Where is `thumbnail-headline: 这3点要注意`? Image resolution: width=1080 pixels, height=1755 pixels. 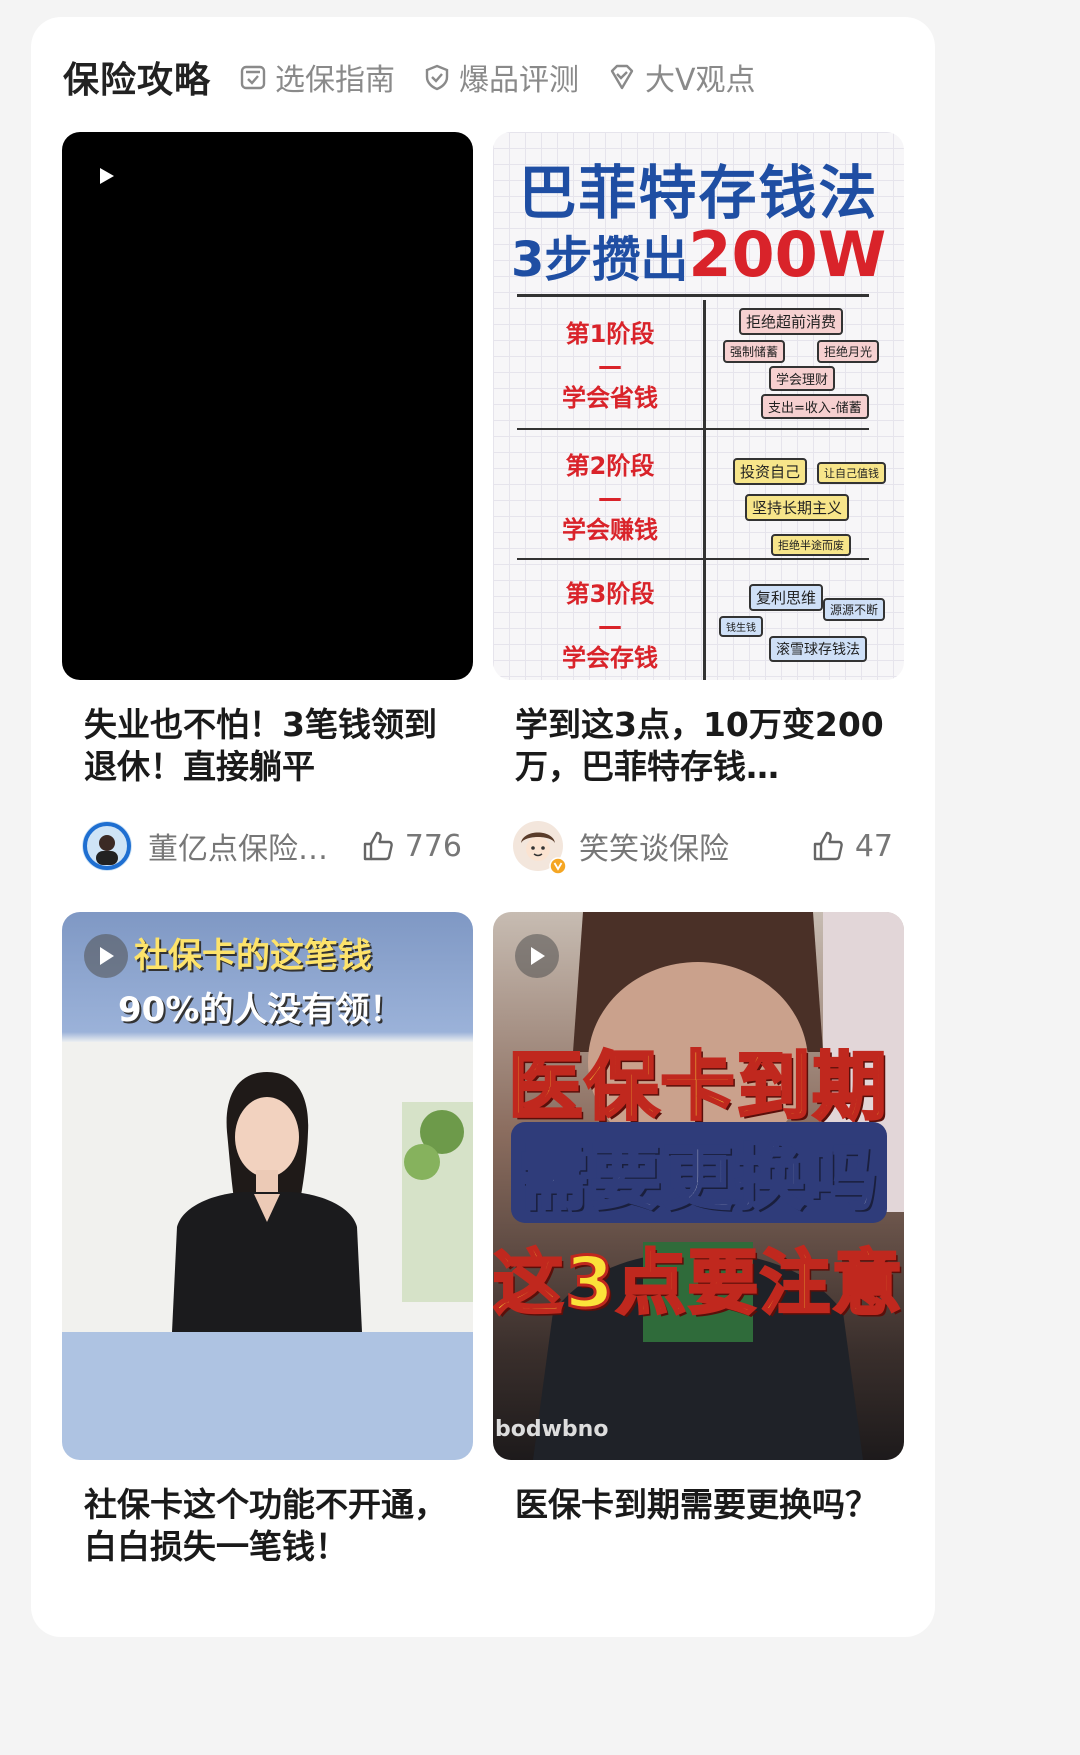
thumbnail-headline: 这3点要注意 is located at coordinates (698, 1283).